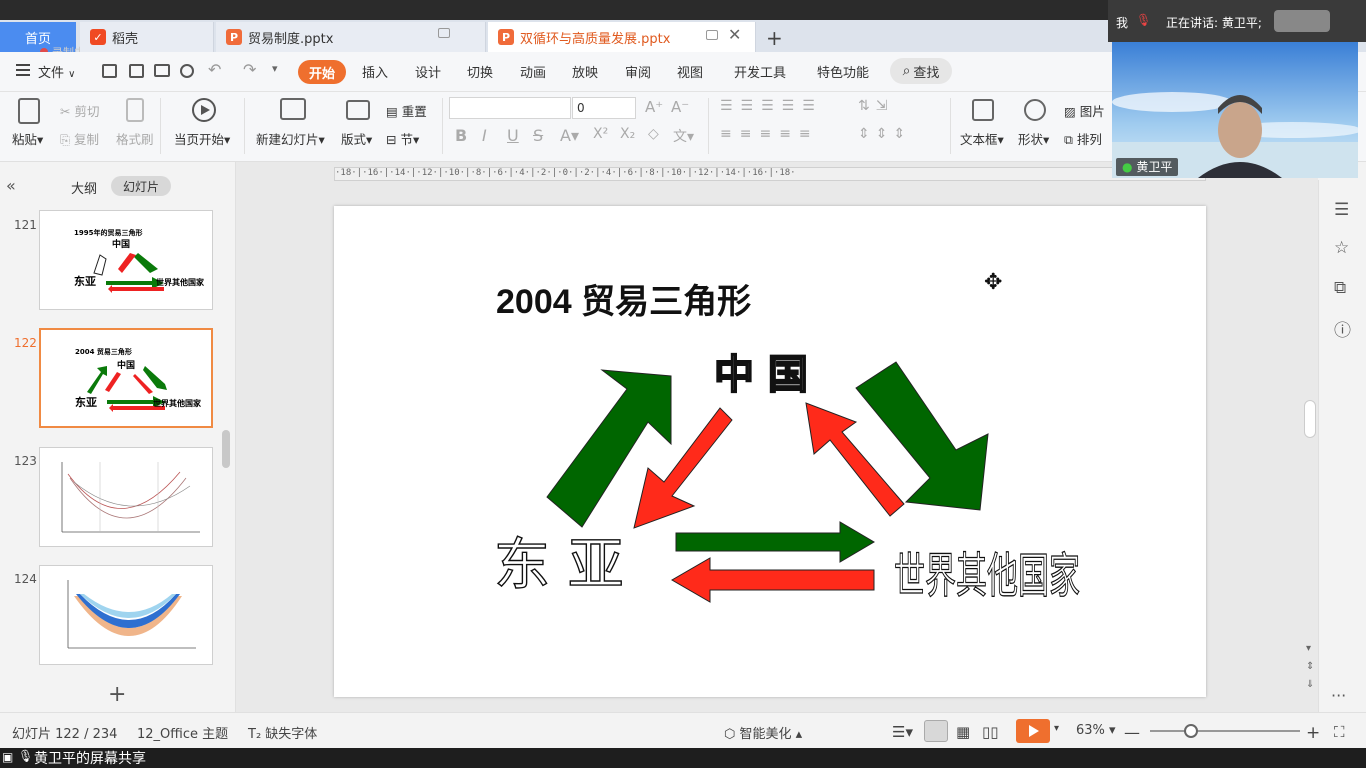 The width and height of the screenshot is (1366, 768). Describe the element at coordinates (1033, 731) in the screenshot. I see `play-slideshow-button` at that location.